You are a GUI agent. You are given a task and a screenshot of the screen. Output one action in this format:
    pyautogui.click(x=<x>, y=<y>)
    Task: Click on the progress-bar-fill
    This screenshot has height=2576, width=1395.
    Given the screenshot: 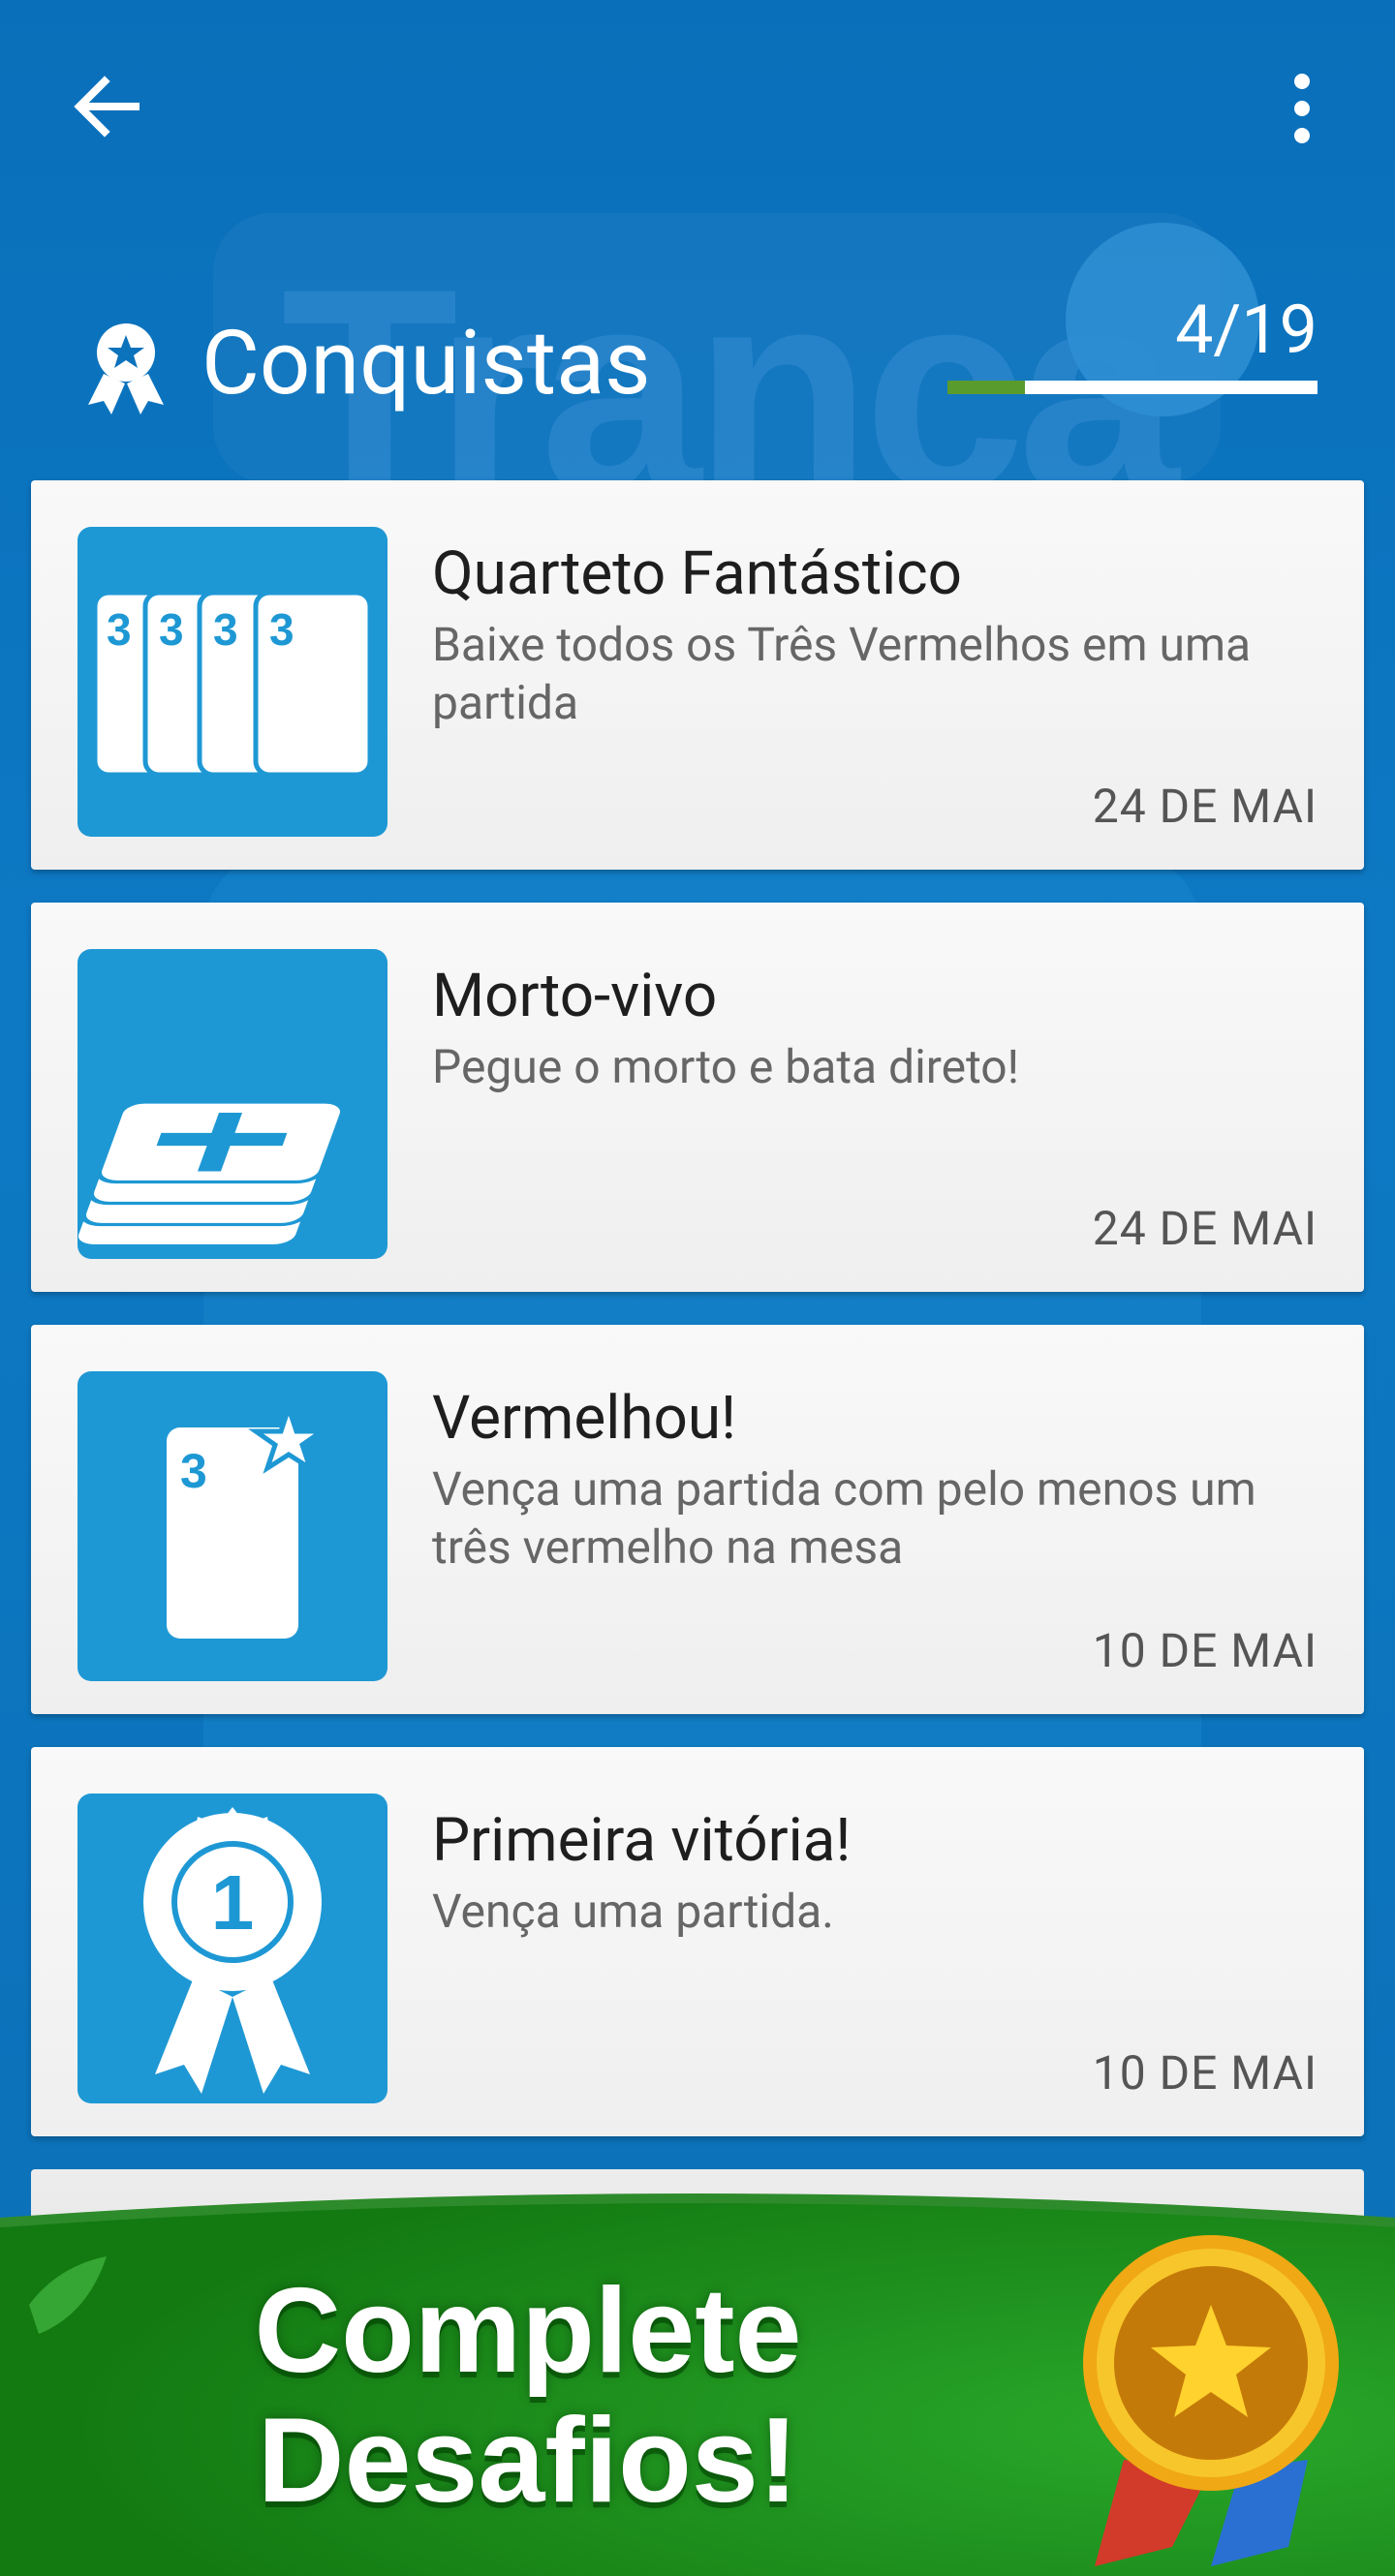 What is the action you would take?
    pyautogui.click(x=986, y=387)
    